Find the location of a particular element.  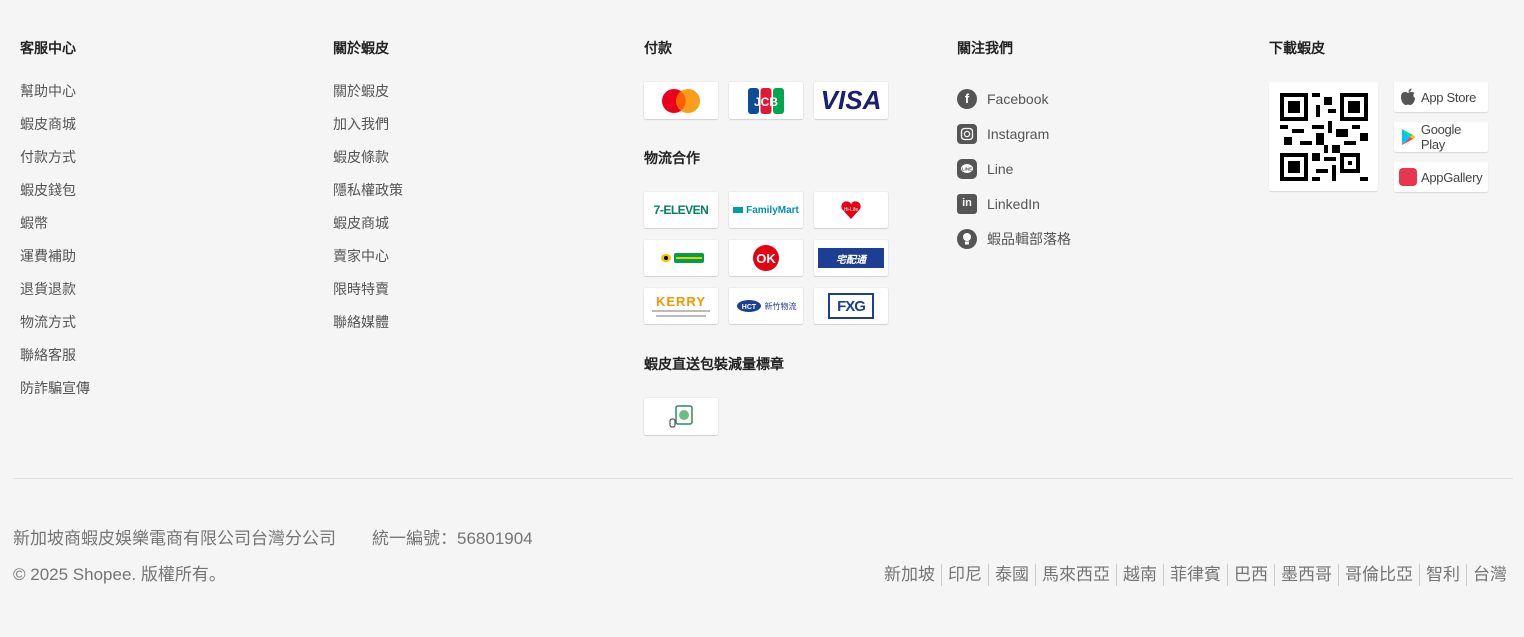

apple-icon is located at coordinates (1408, 97).